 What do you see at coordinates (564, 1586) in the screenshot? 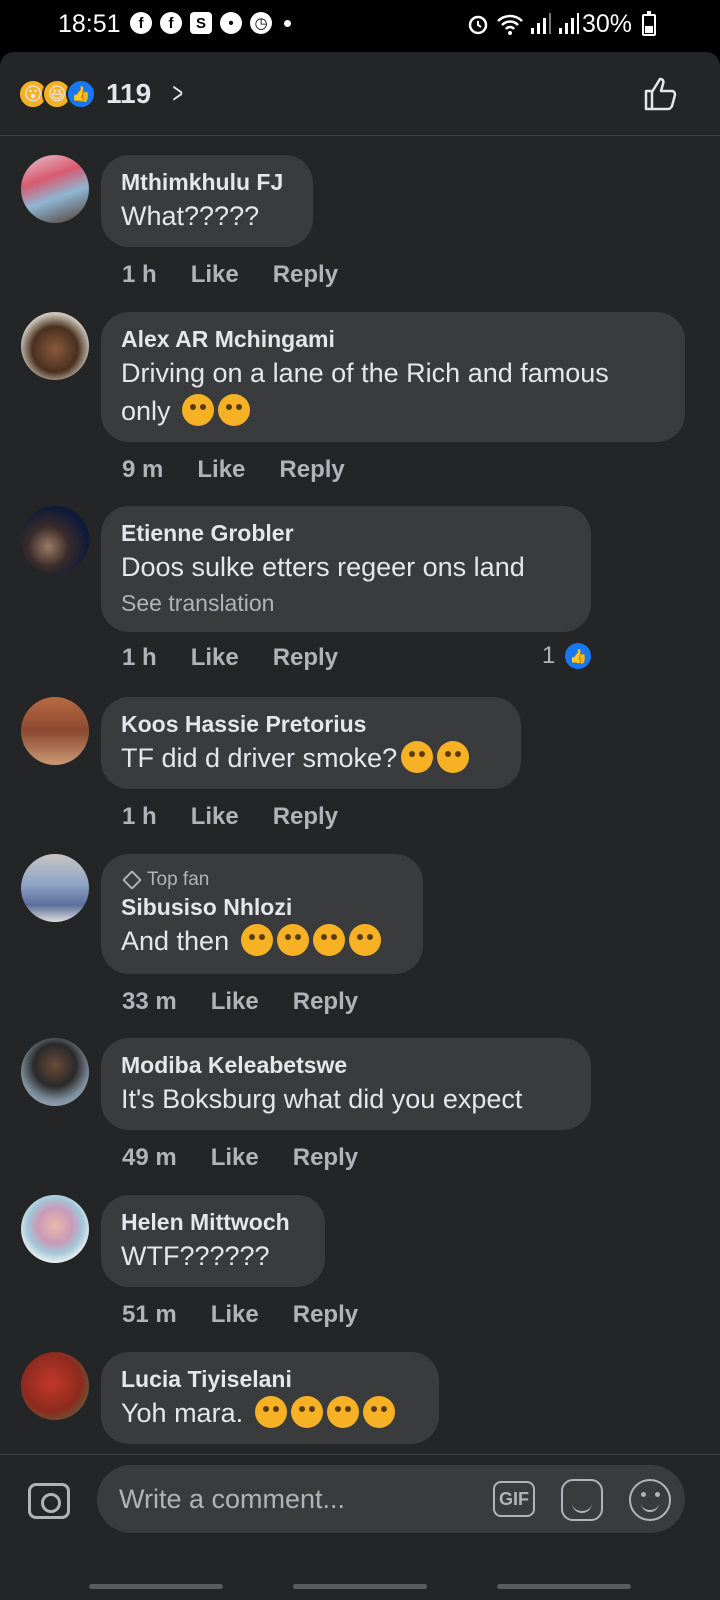
I see `nav-back-button` at bounding box center [564, 1586].